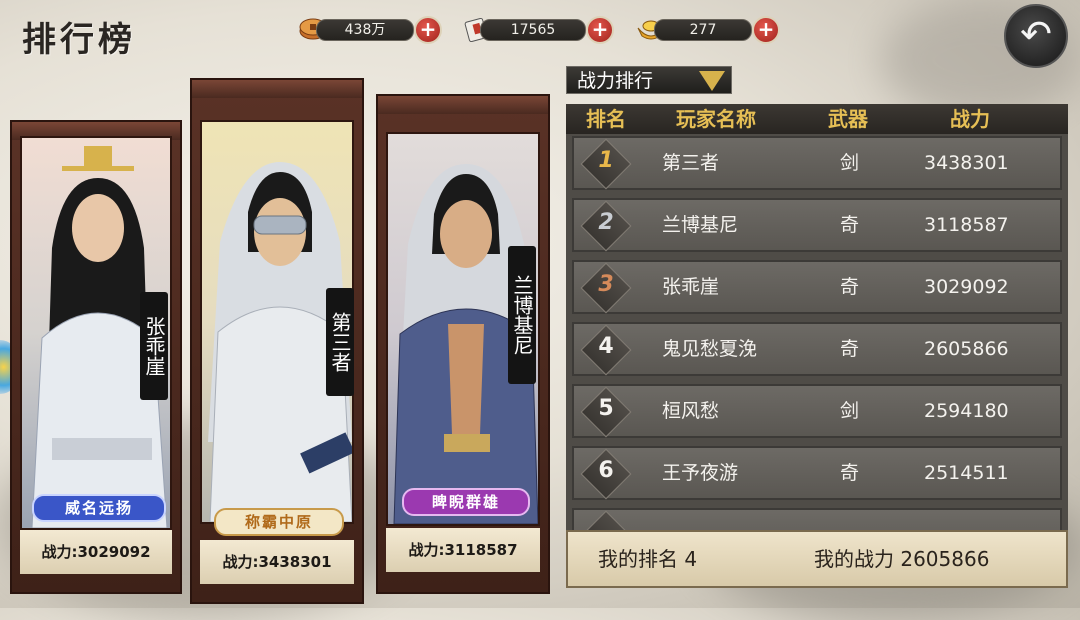  Describe the element at coordinates (615, 81) in the screenshot. I see `dropdown-label: 战力排行` at that location.